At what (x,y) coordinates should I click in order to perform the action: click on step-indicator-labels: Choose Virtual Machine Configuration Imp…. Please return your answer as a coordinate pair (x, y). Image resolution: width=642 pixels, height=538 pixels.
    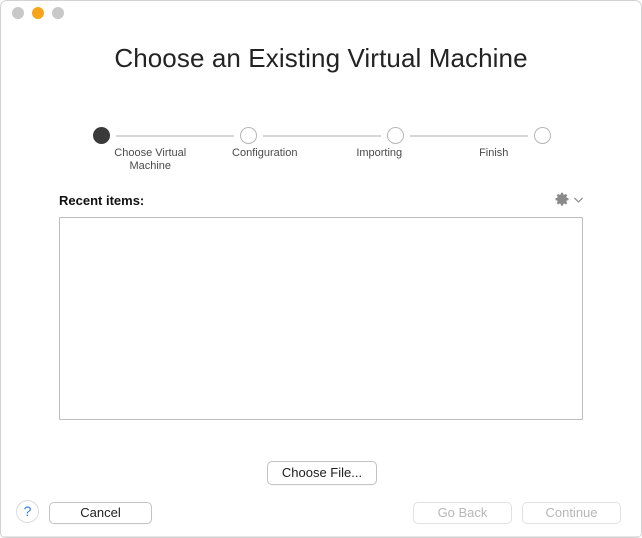
    Looking at the image, I should click on (322, 160).